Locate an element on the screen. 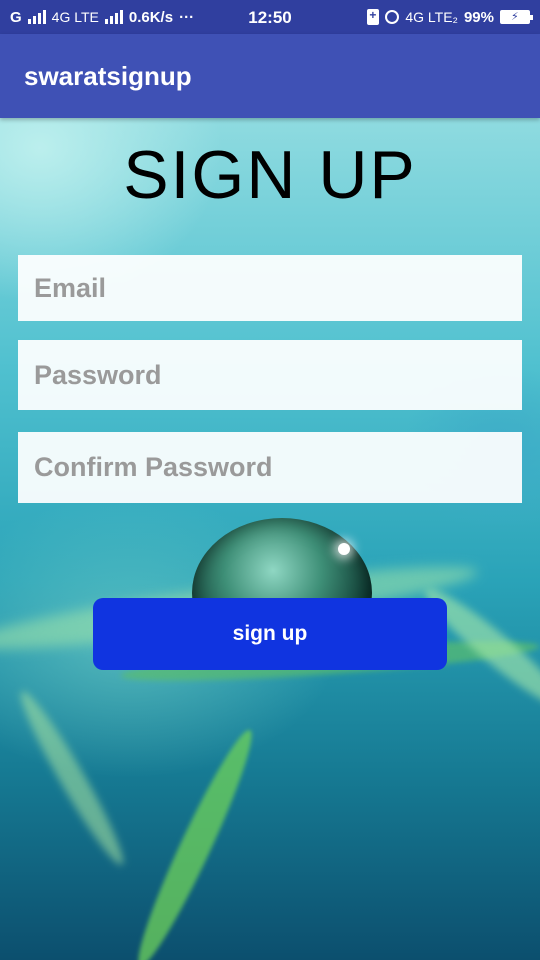 This screenshot has height=960, width=540. password-field is located at coordinates (270, 375).